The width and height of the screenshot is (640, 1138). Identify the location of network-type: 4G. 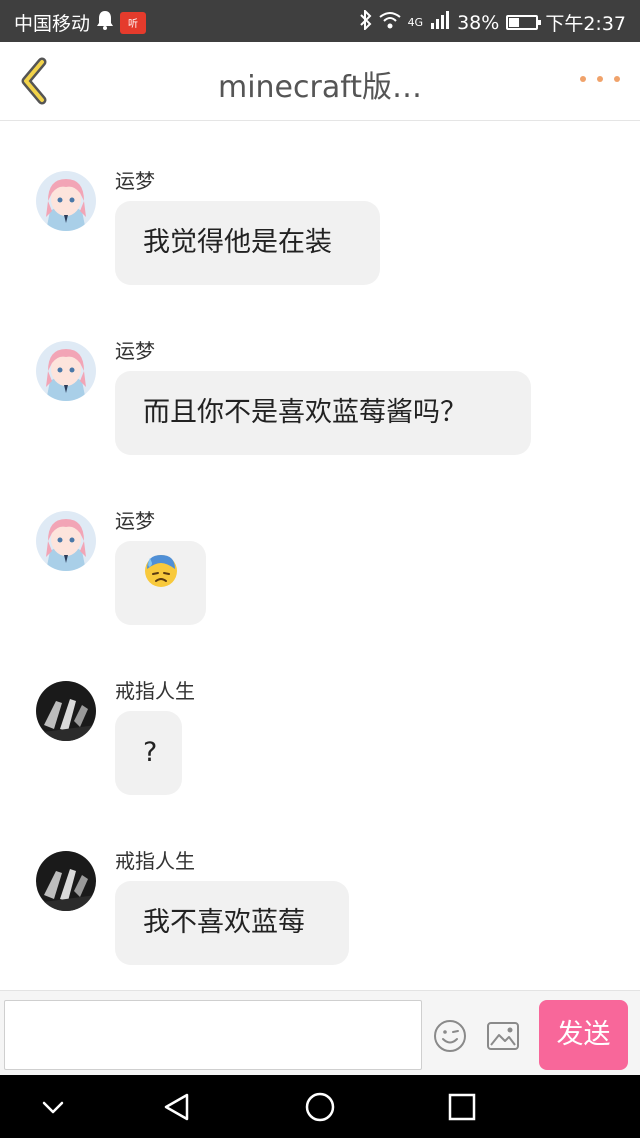
(415, 22).